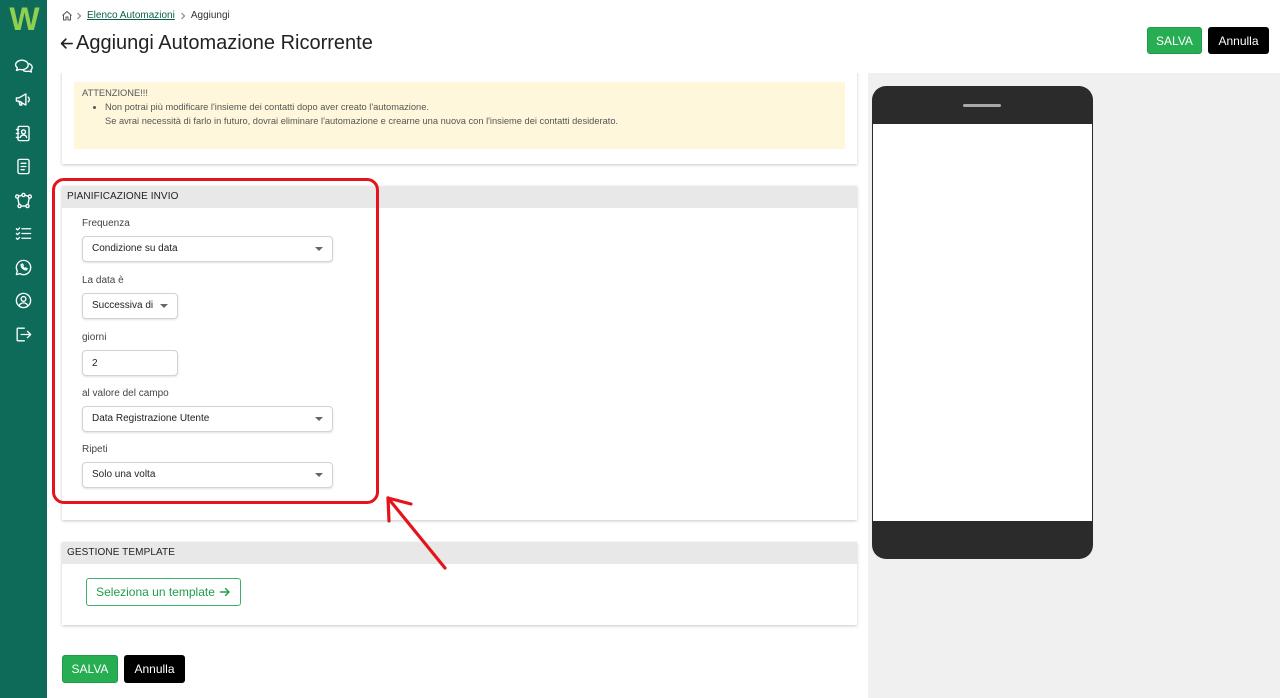  What do you see at coordinates (135, 248) in the screenshot?
I see `frequency-select-value: Condizione su data` at bounding box center [135, 248].